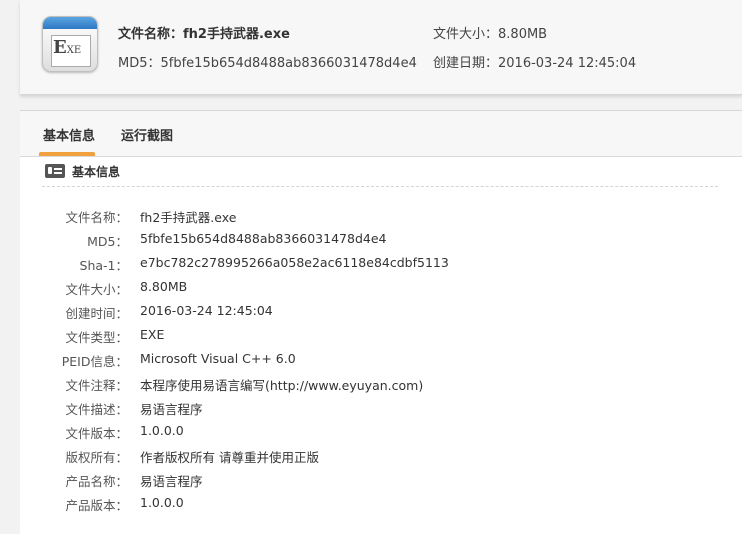 The image size is (742, 534). I want to click on header-md5-label: MD5：, so click(139, 63).